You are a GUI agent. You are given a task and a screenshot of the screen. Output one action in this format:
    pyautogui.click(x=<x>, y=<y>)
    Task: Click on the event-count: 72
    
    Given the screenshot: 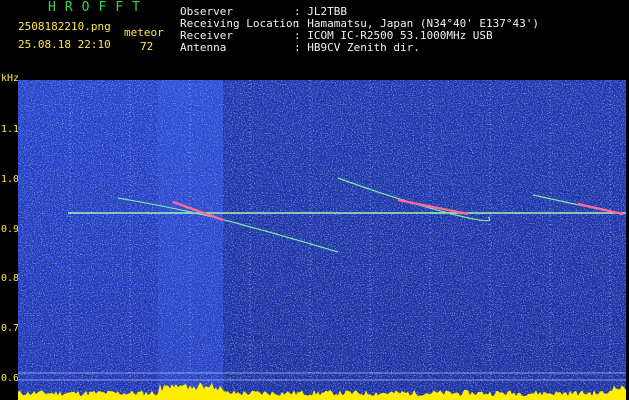 What is the action you would take?
    pyautogui.click(x=147, y=46)
    